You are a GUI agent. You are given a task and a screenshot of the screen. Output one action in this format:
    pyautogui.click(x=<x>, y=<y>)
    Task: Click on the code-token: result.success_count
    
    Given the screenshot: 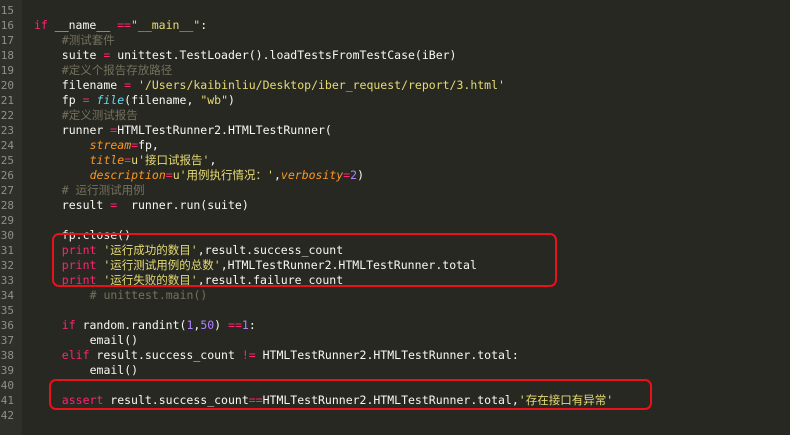 What is the action you would take?
    pyautogui.click(x=165, y=355)
    